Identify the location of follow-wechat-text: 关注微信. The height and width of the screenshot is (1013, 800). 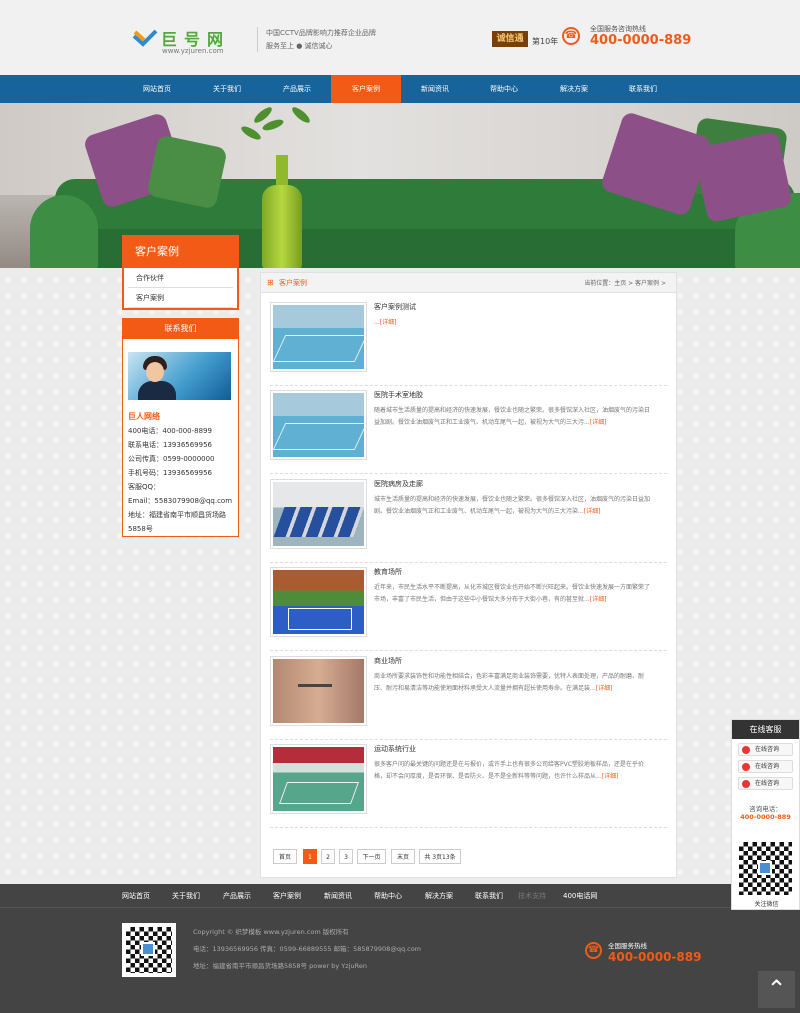
(766, 904).